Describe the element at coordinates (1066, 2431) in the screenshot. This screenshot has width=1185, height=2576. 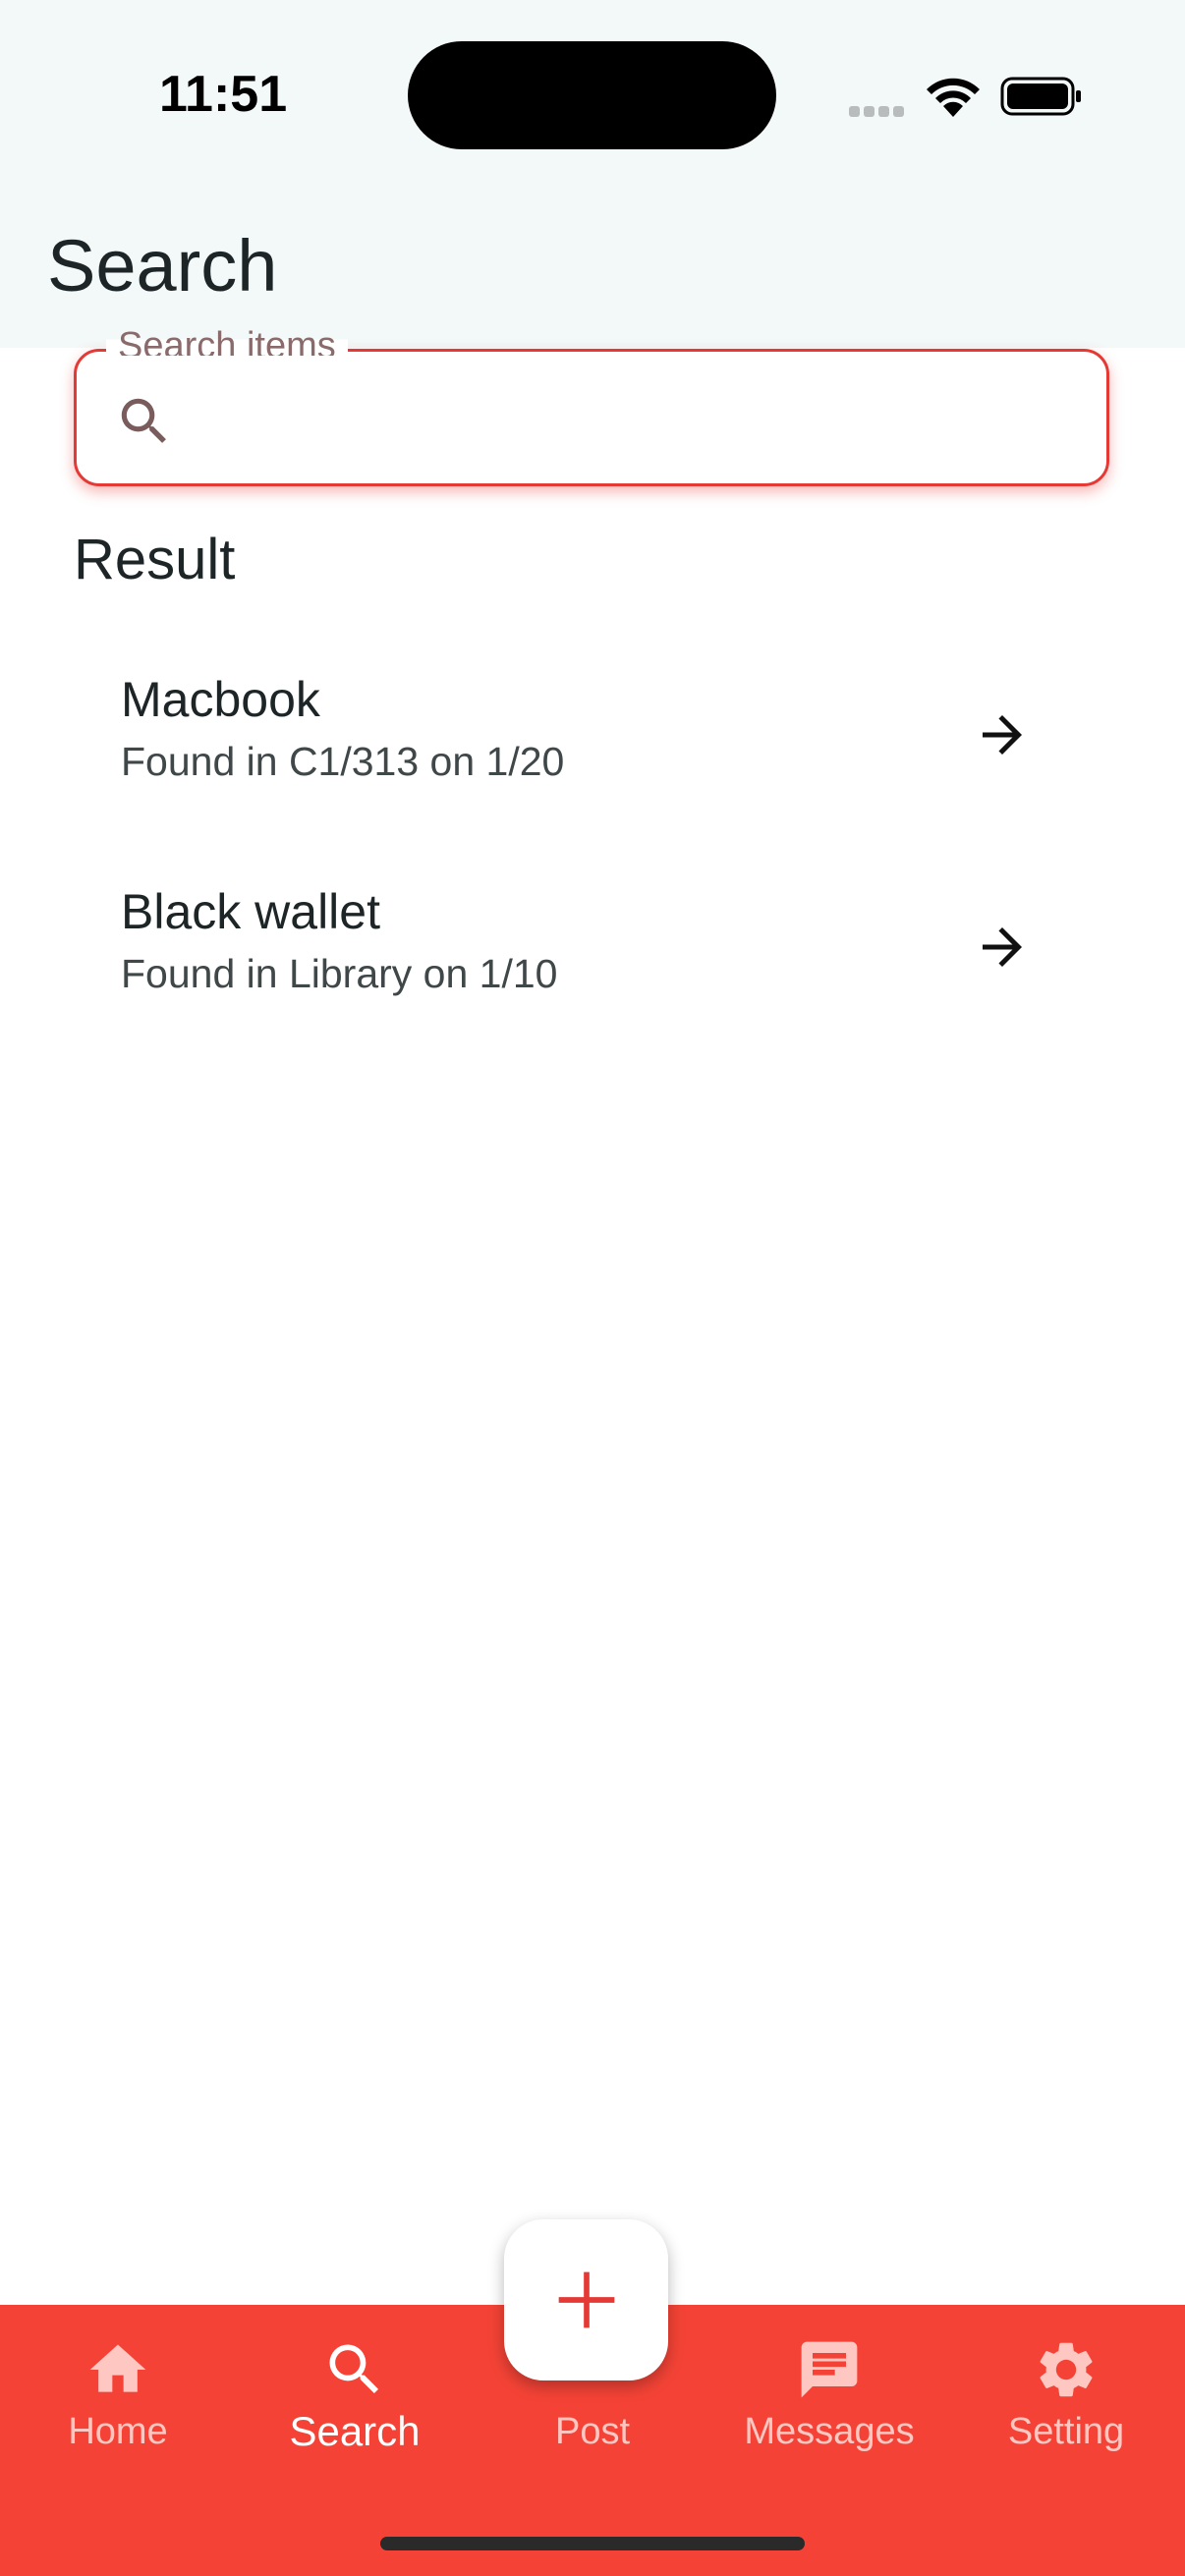
I see `nav-label: Setting` at that location.